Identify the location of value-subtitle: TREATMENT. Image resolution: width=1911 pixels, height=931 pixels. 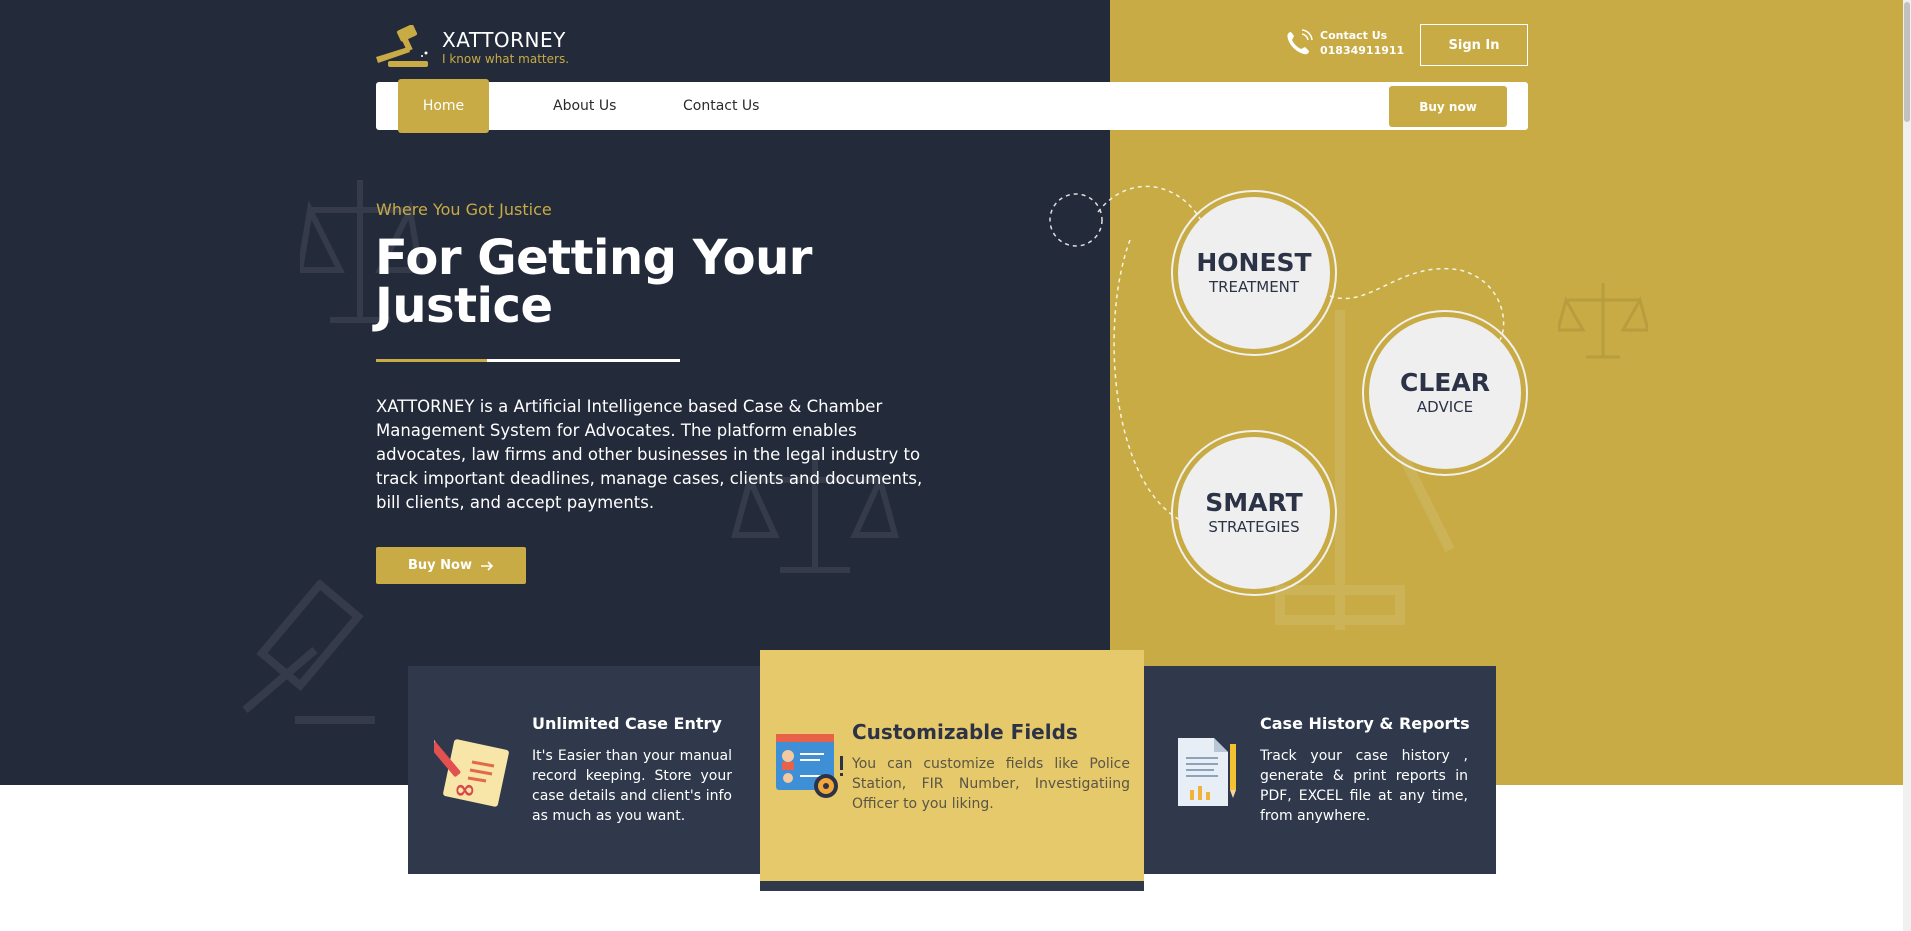
(1254, 287).